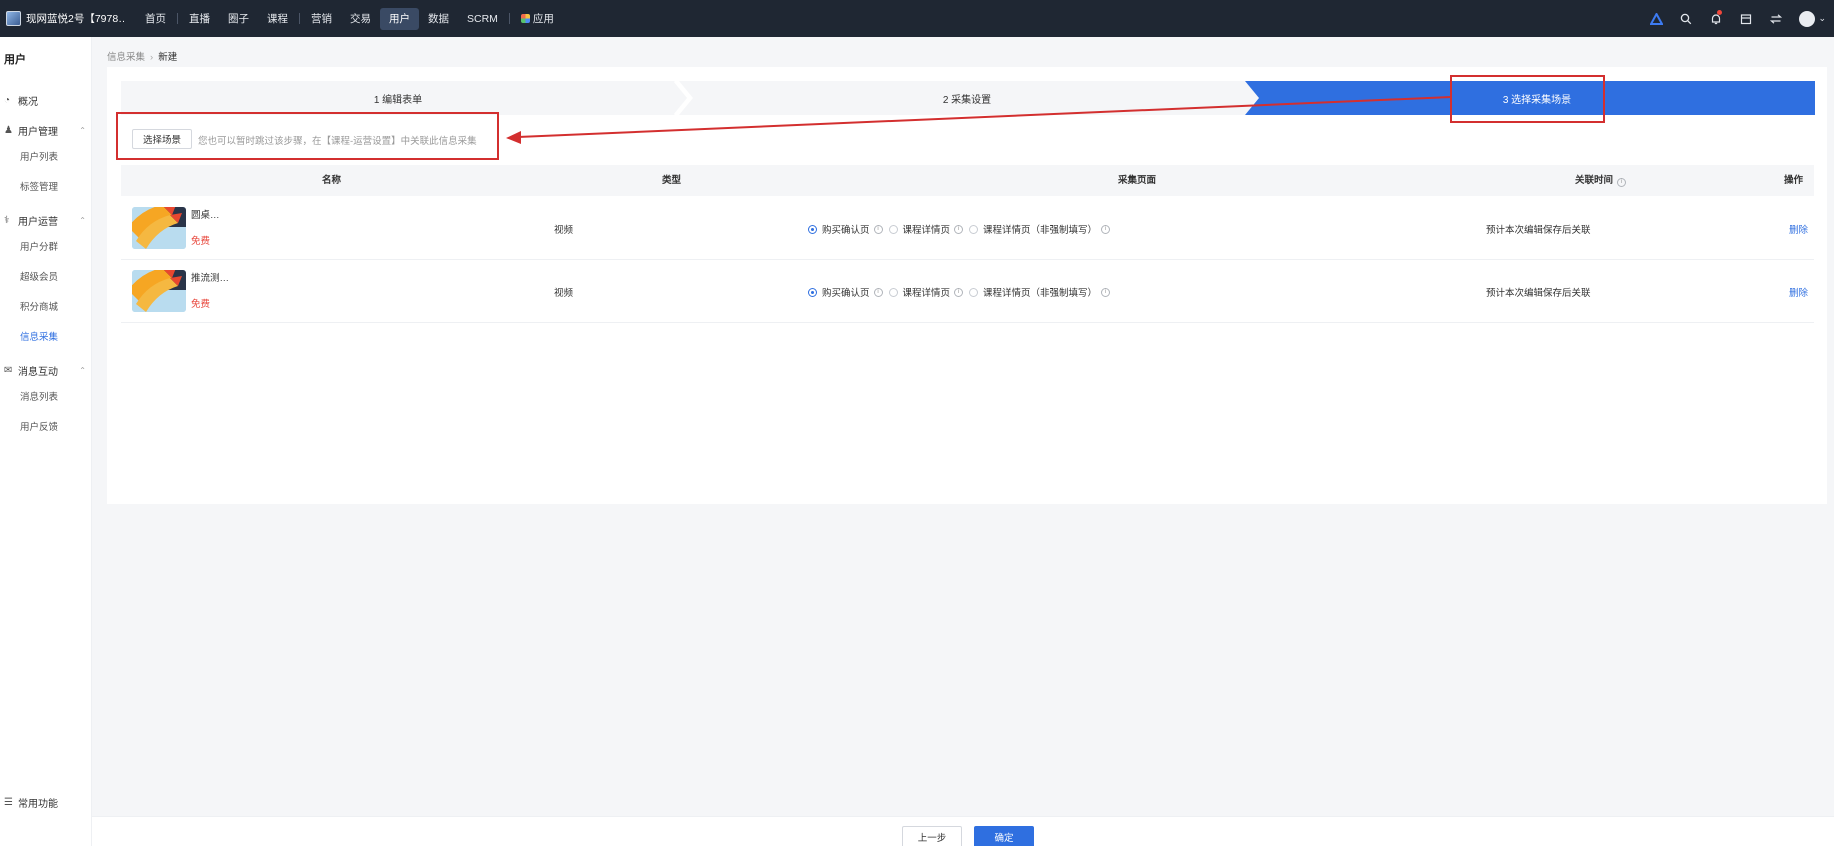  Describe the element at coordinates (39, 276) in the screenshot. I see `sidebar-item-super-member: 超级会员` at that location.